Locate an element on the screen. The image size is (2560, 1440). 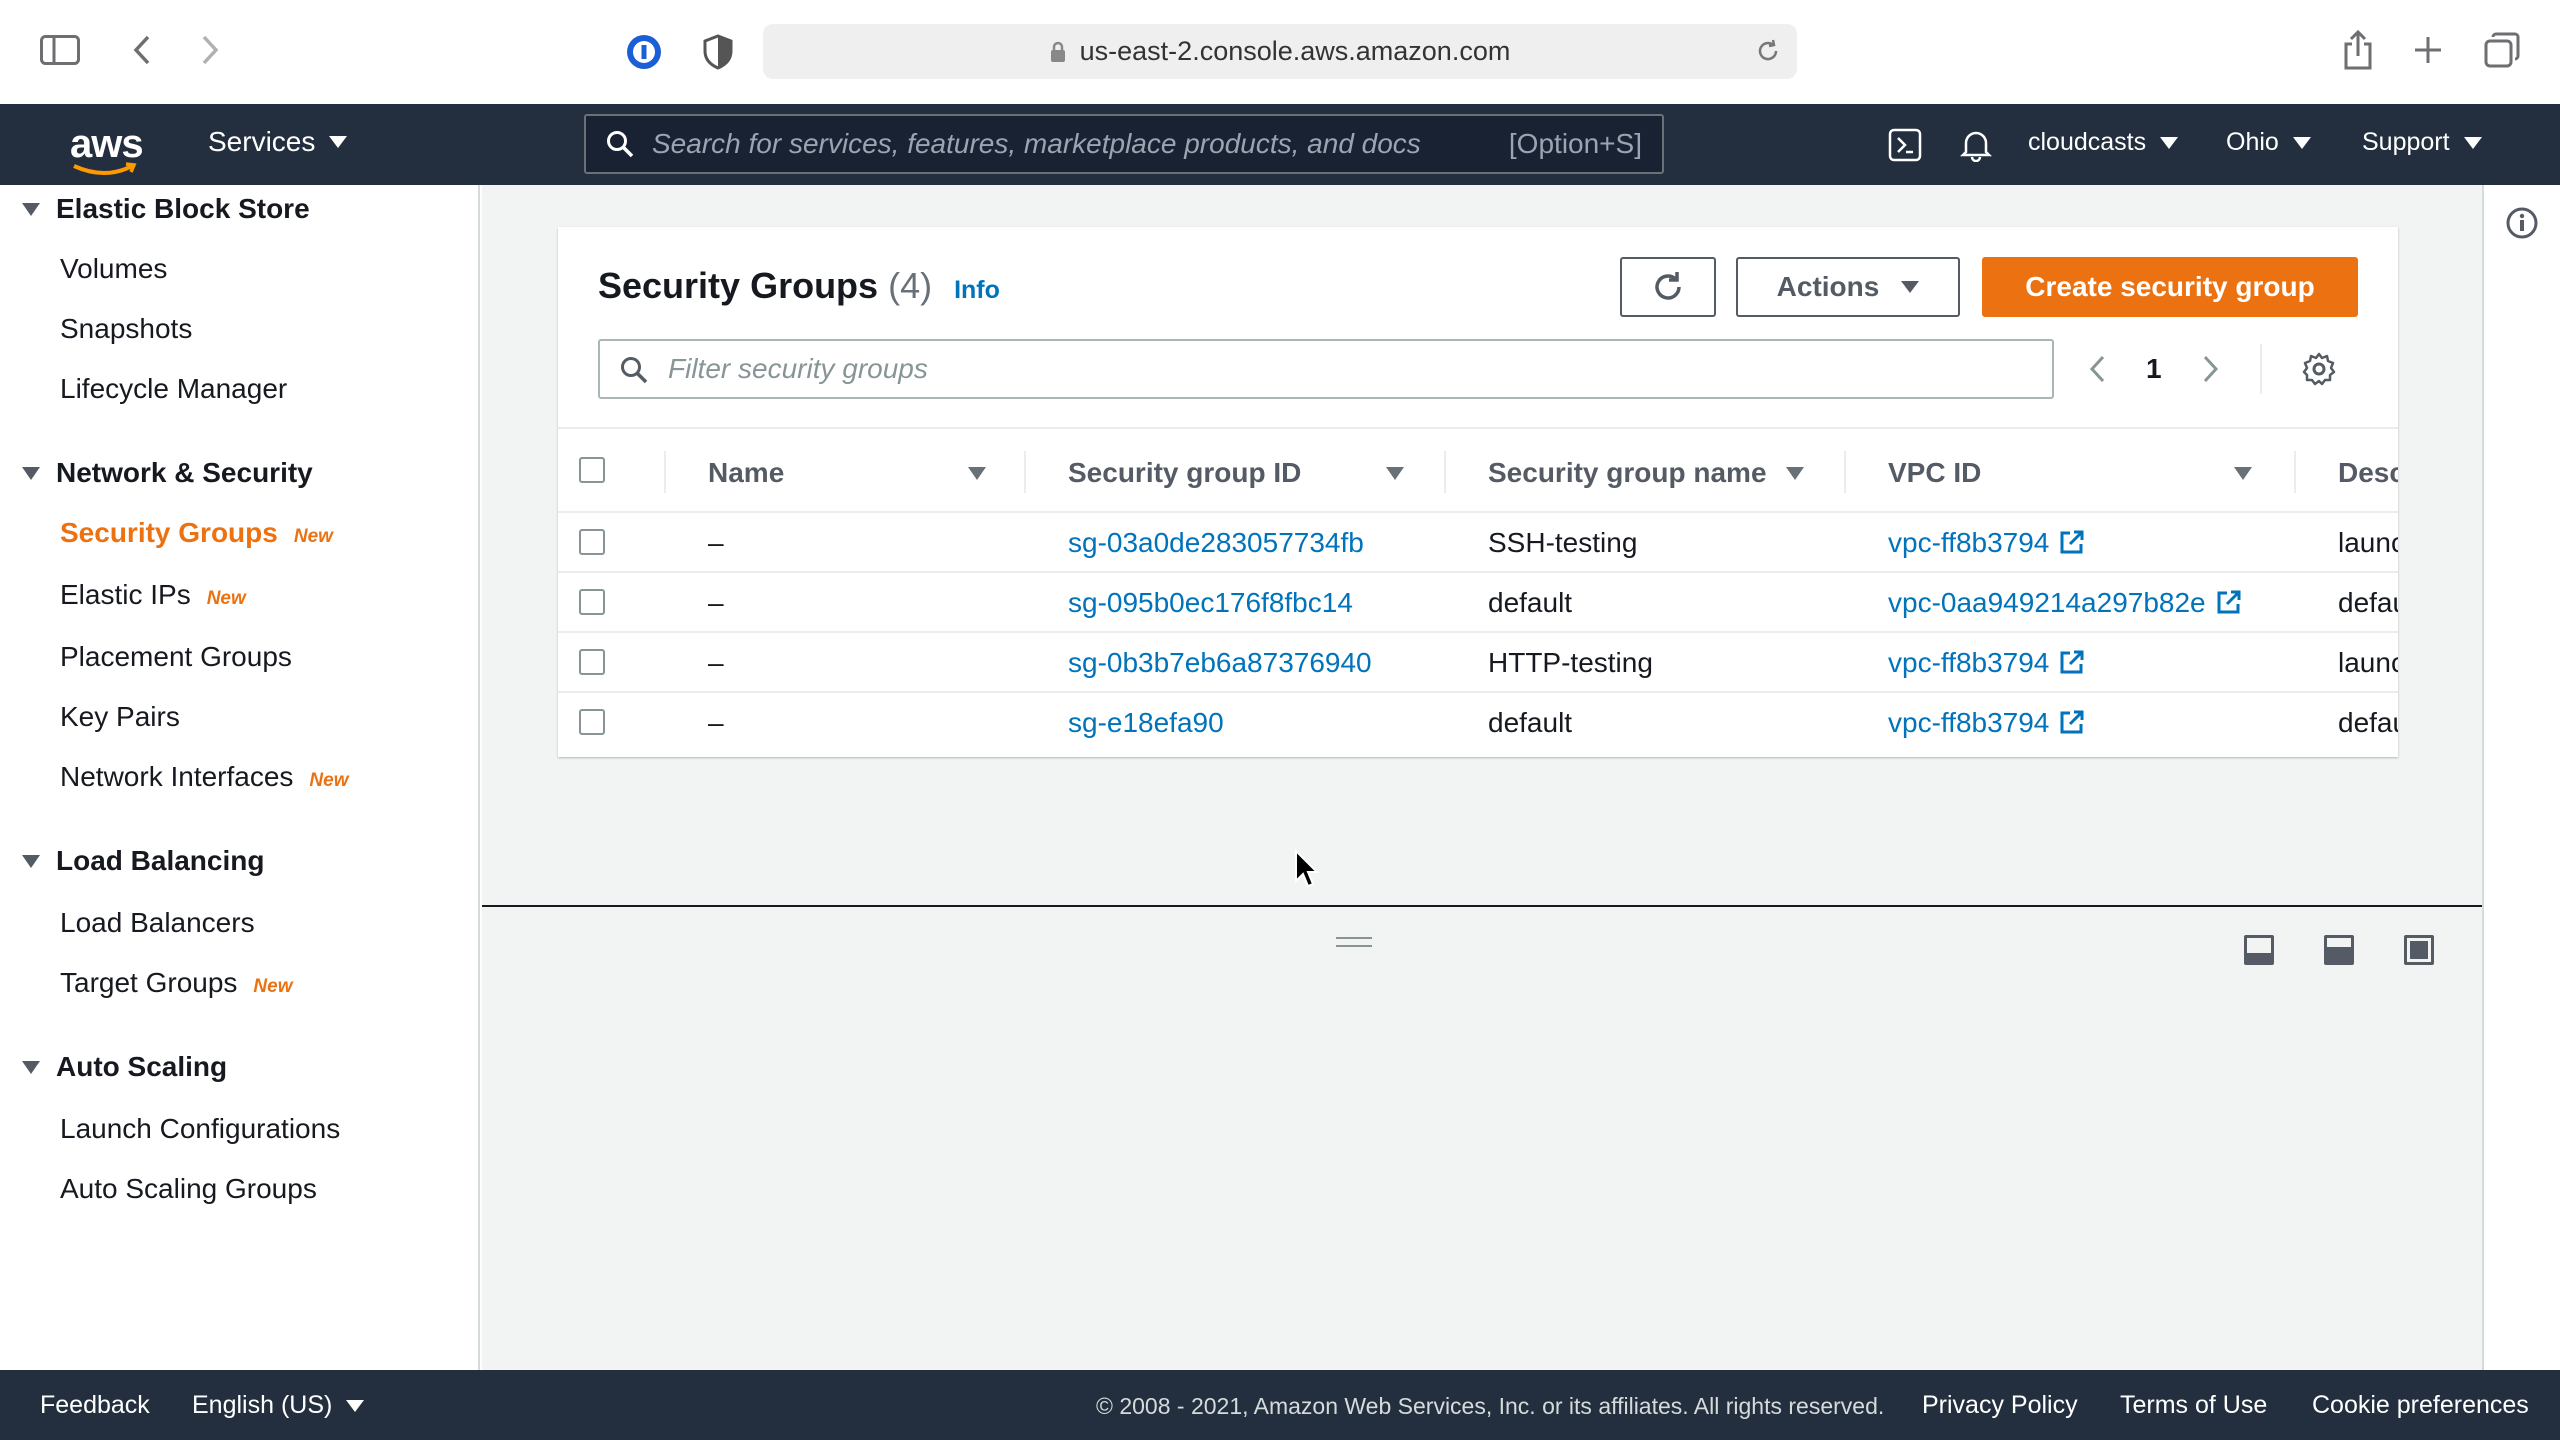
sidebar-item-volumes: Volumes is located at coordinates (113, 269).